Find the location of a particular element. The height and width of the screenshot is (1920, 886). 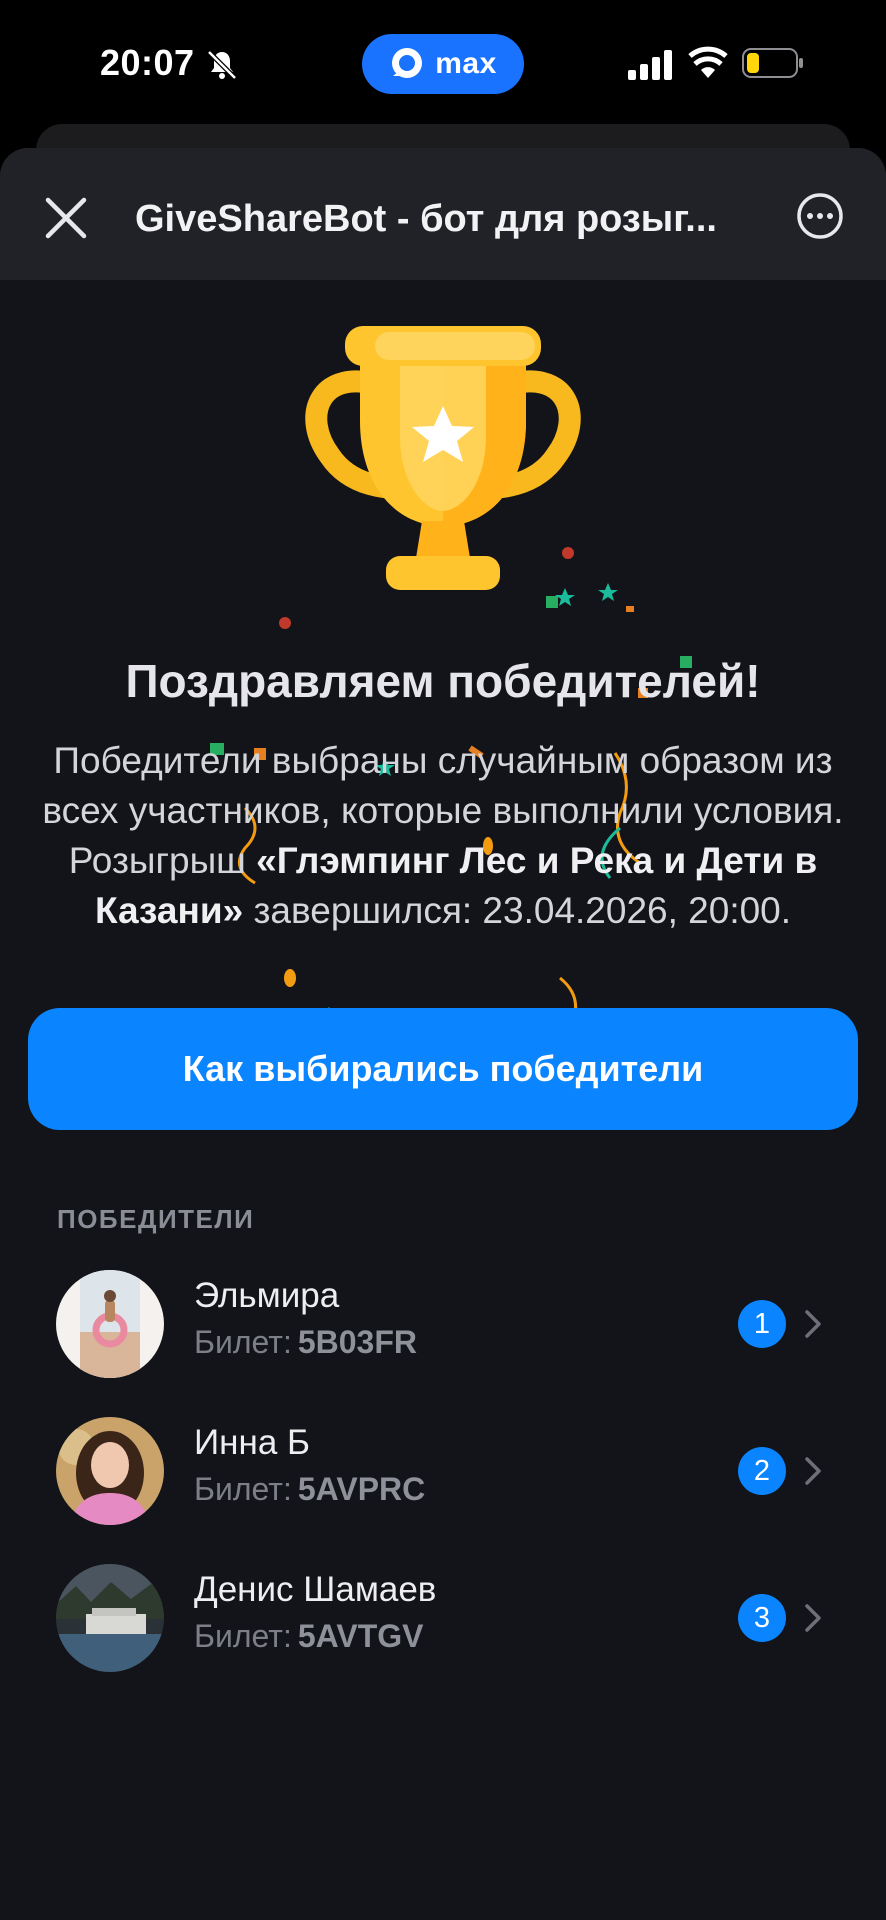

description-end-text: завершился: 23.04.2026, 20:00. is located at coordinates (522, 910).